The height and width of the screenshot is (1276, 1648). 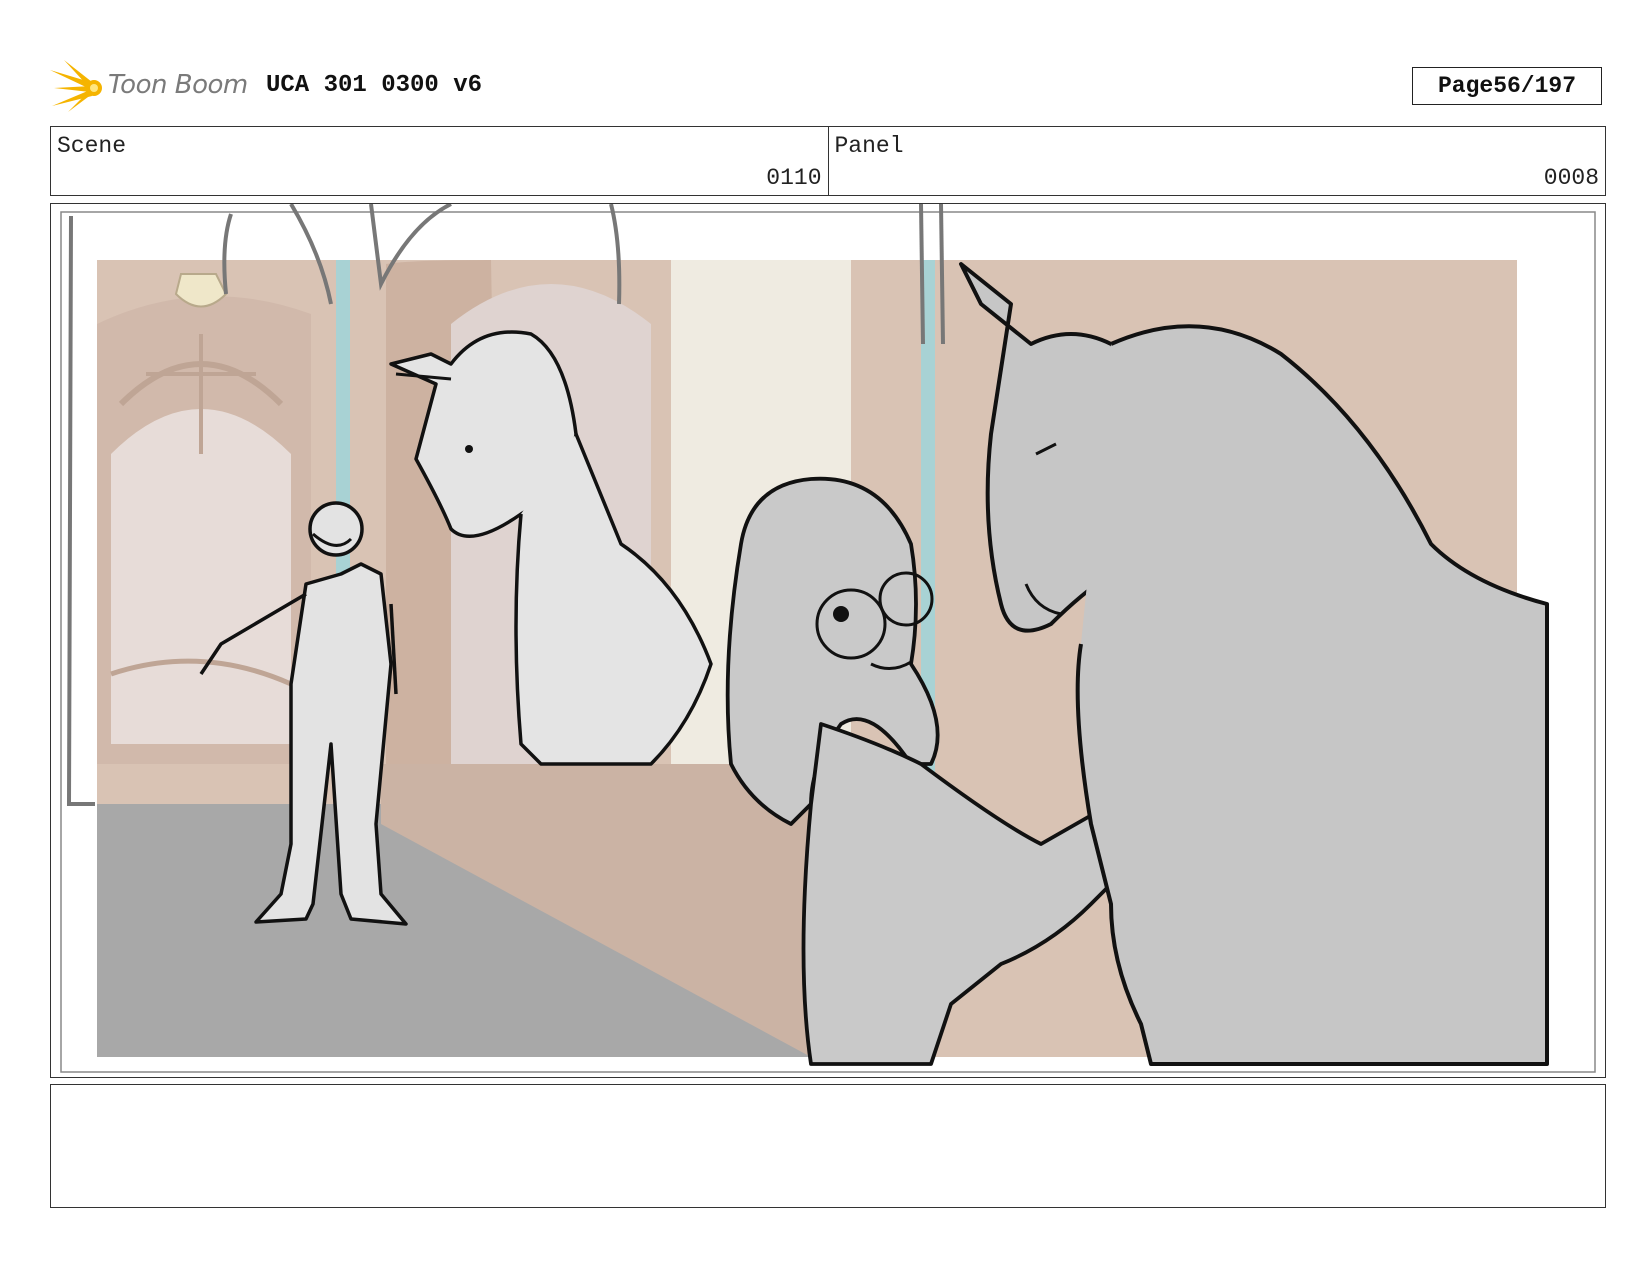 What do you see at coordinates (374, 85) in the screenshot?
I see `document-title: UCA 301 0300 v6` at bounding box center [374, 85].